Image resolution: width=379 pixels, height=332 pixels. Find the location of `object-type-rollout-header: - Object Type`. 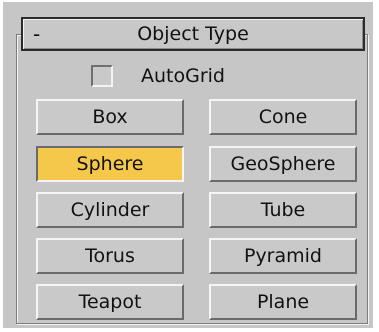

object-type-rollout-header: - Object Type is located at coordinates (193, 34).